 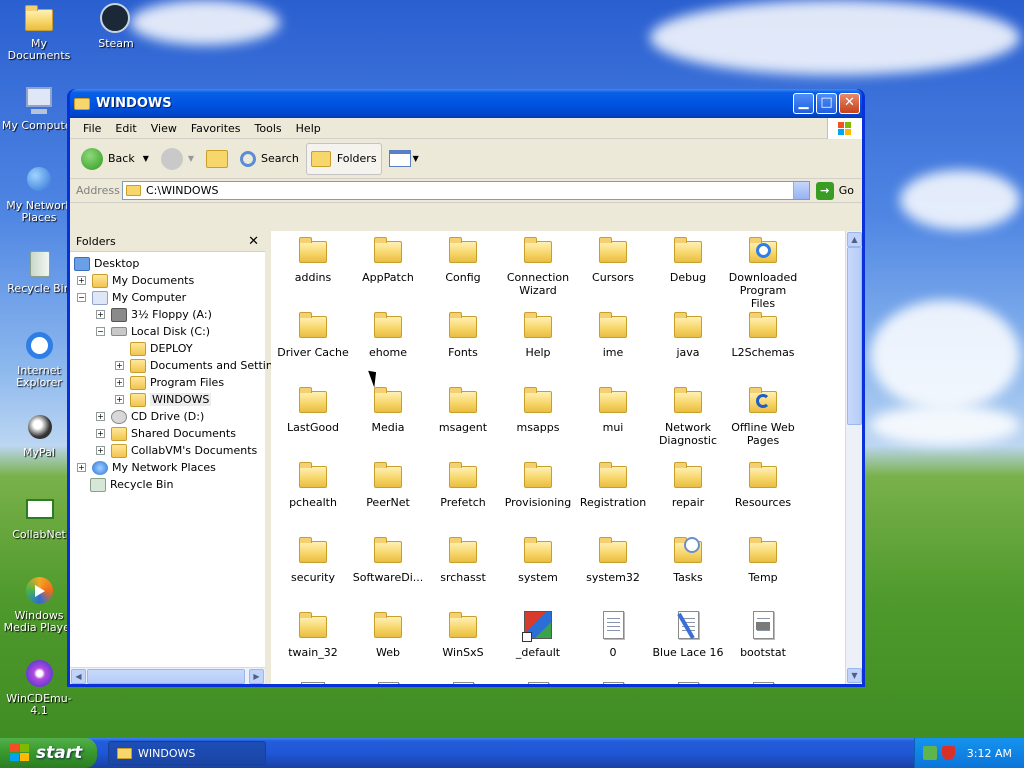 I want to click on file-item: Media, so click(x=388, y=409).